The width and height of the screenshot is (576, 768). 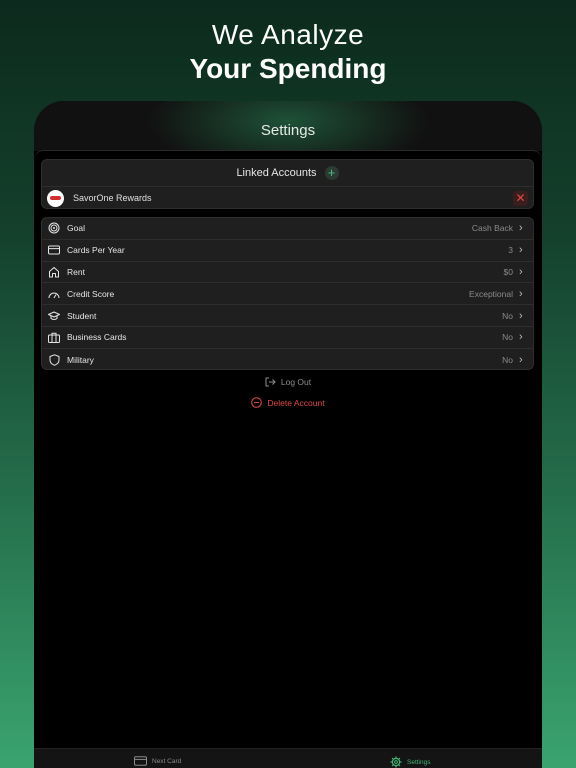 I want to click on pref-value: $0, so click(x=508, y=271).